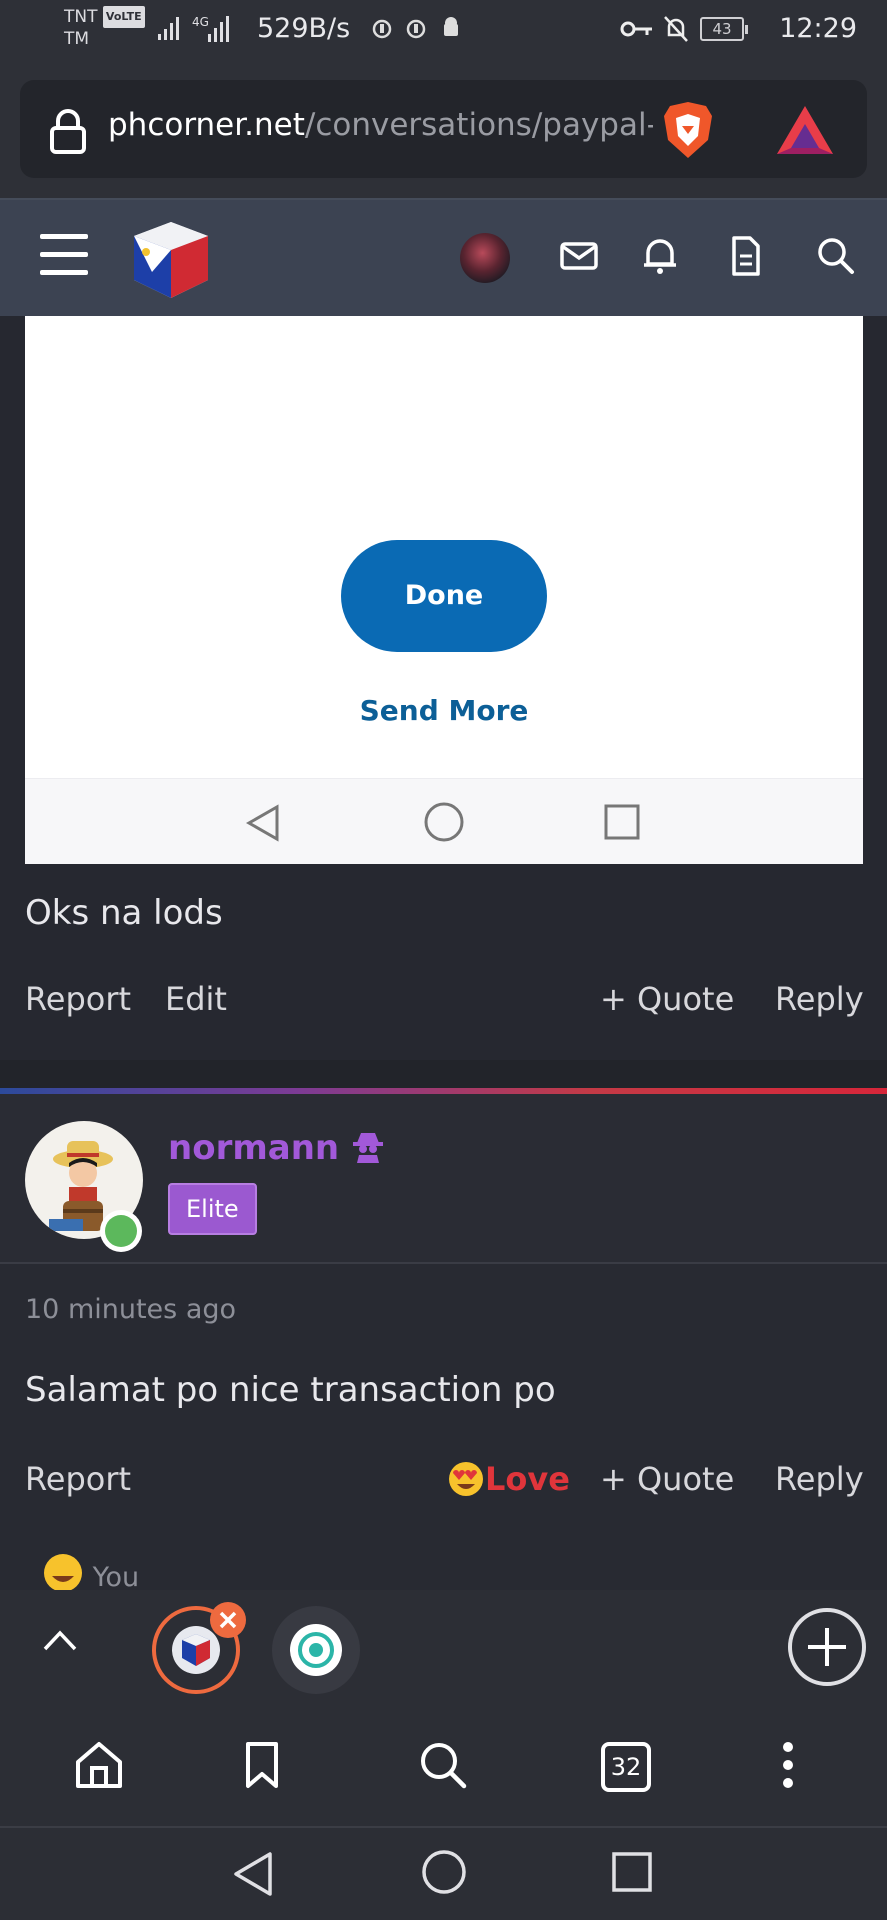 The width and height of the screenshot is (887, 1920). What do you see at coordinates (77, 39) in the screenshot?
I see `carrier-name-secondary: TM` at bounding box center [77, 39].